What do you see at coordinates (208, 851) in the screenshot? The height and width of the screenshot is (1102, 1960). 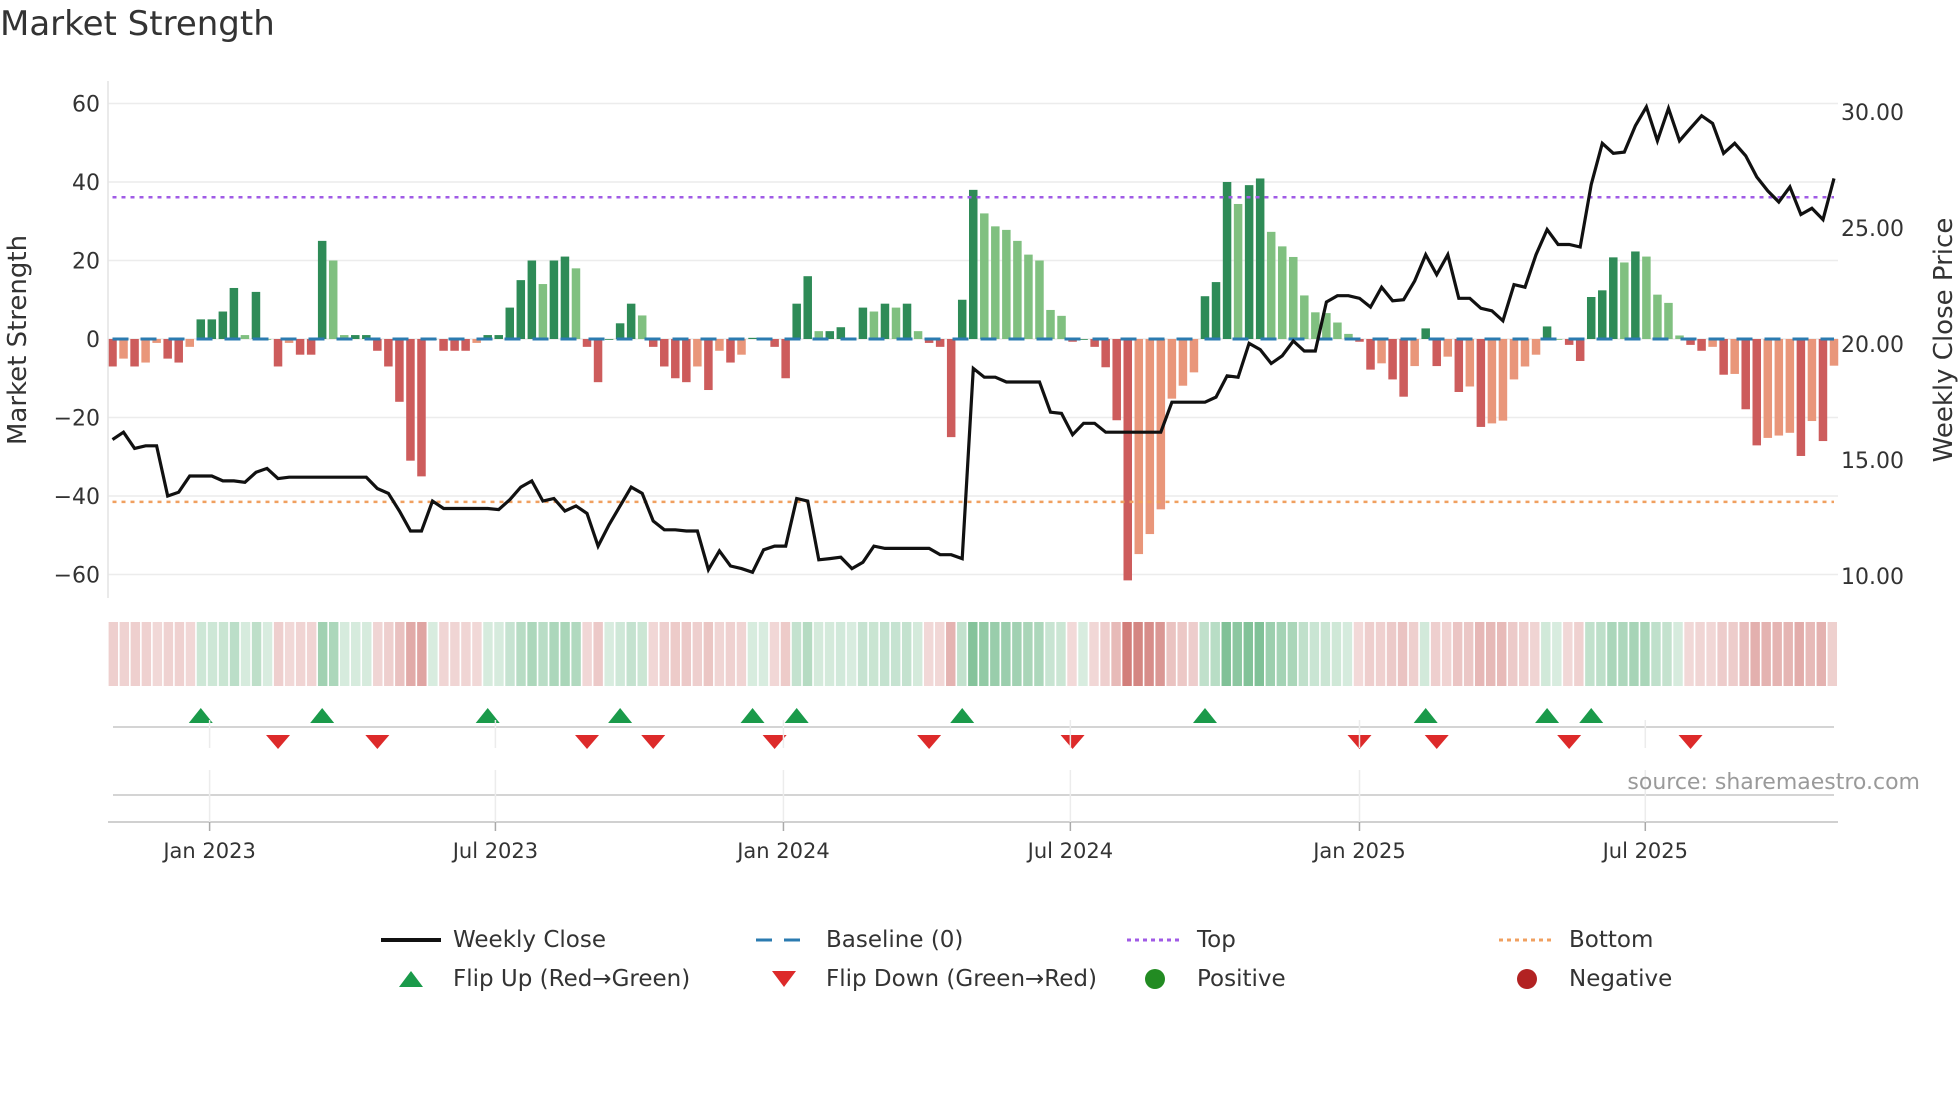 I see `x-tick-label: Jan 2023` at bounding box center [208, 851].